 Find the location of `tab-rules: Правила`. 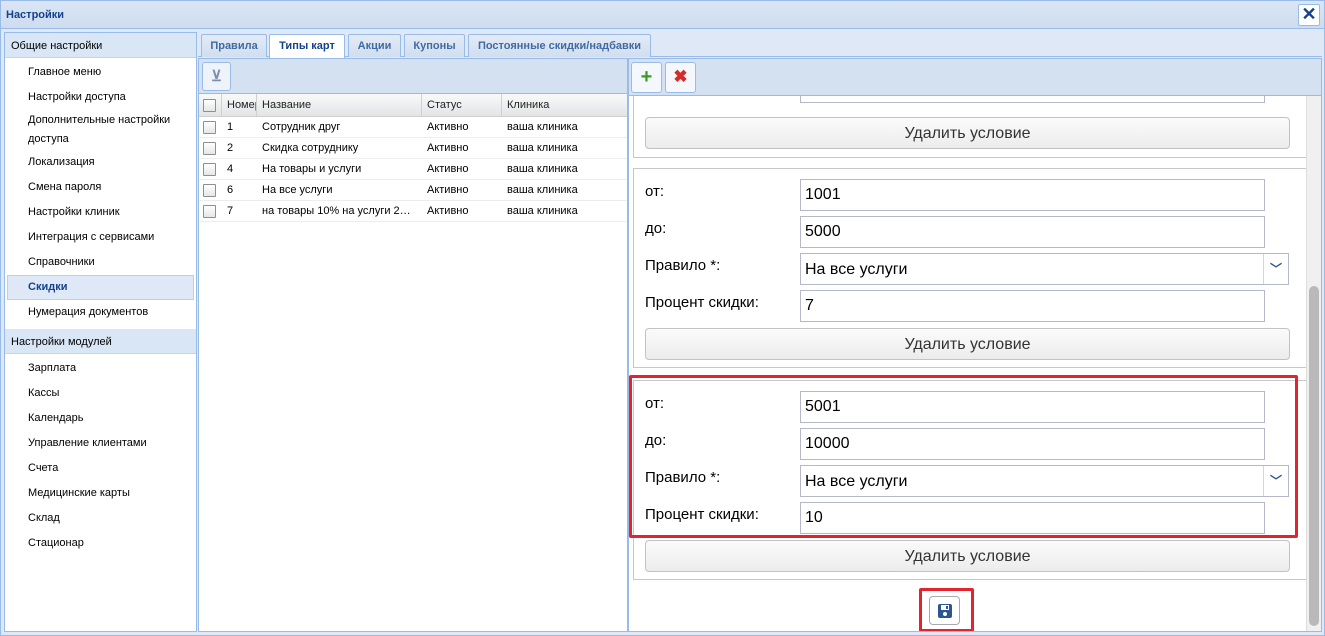

tab-rules: Правила is located at coordinates (234, 45).